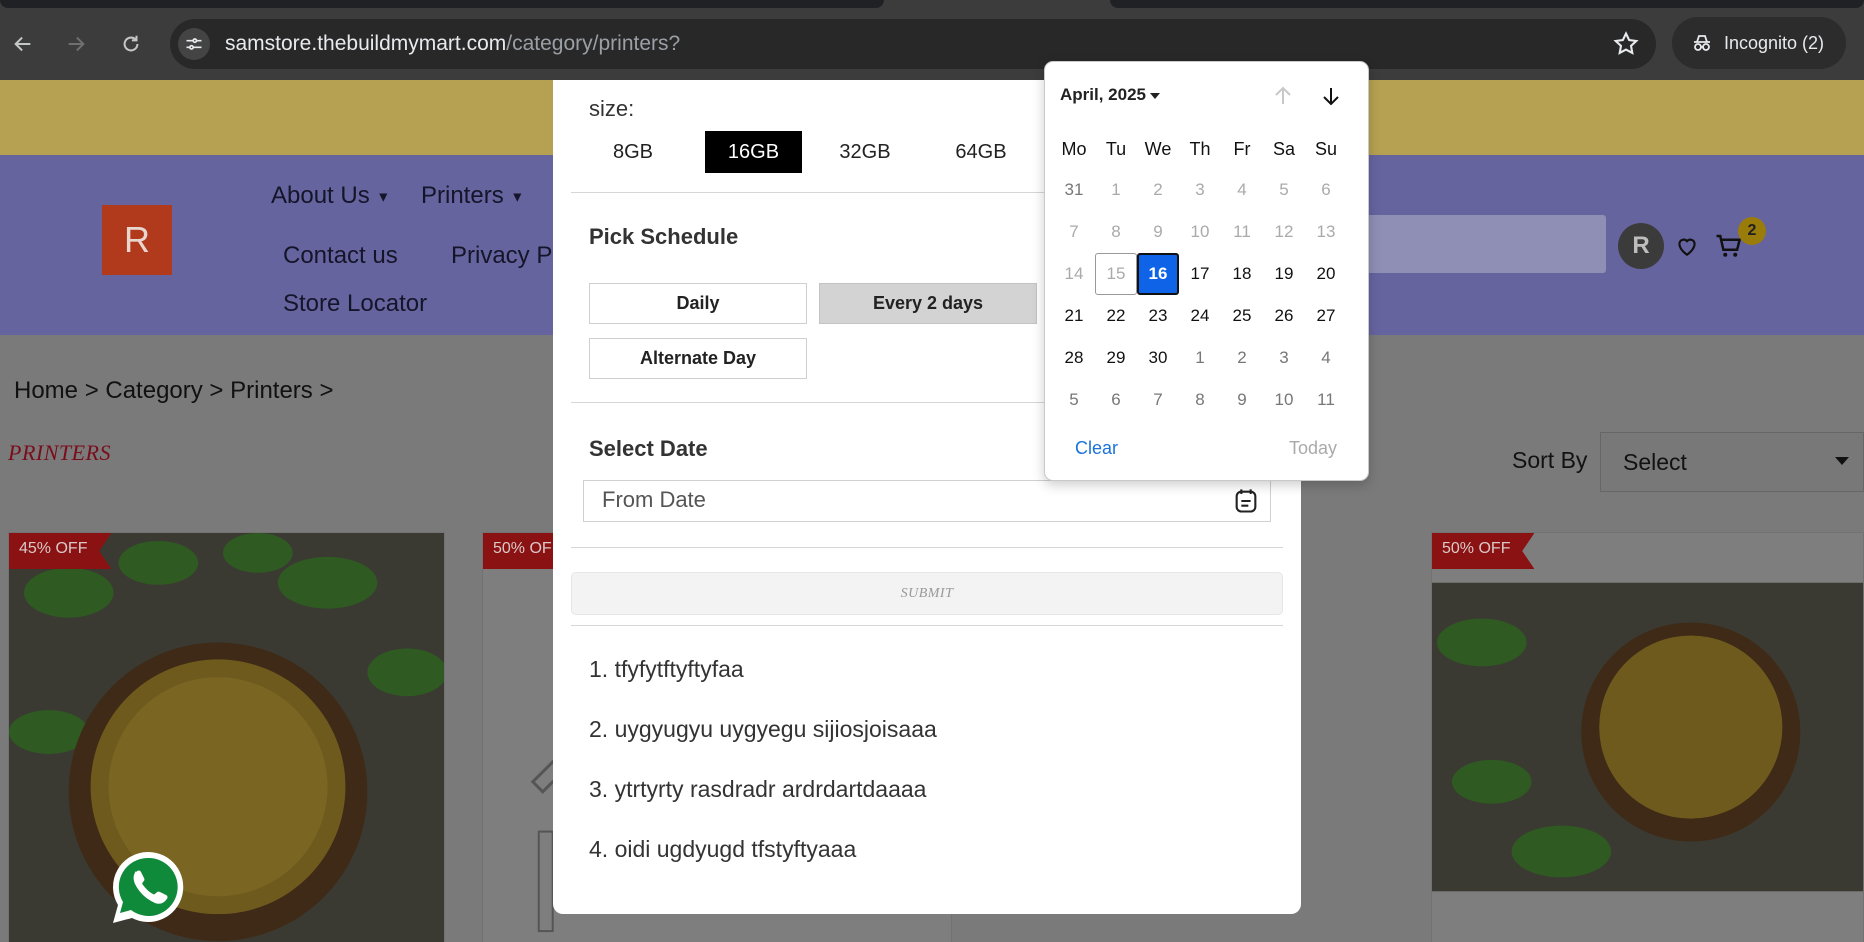 This screenshot has height=942, width=1864. Describe the element at coordinates (320, 195) in the screenshot. I see `nav-about-label: About Us` at that location.